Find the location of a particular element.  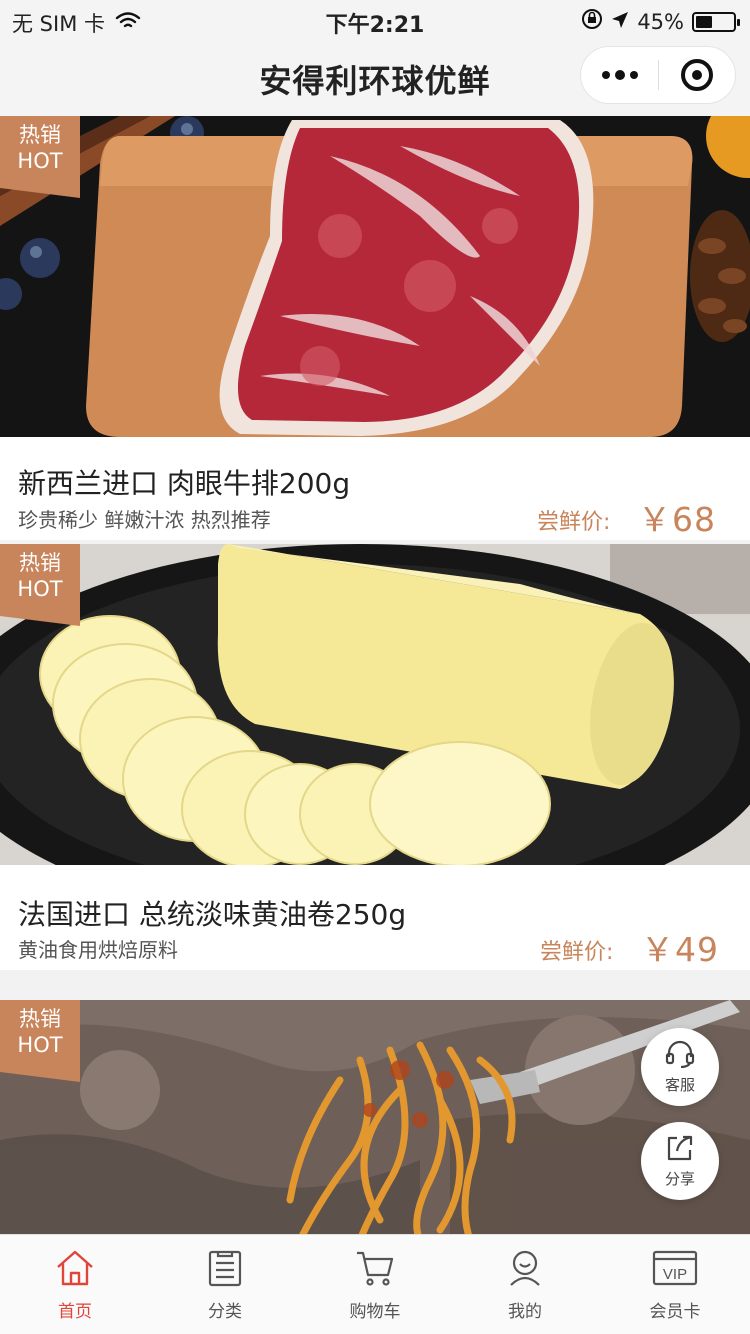

tab-label: 分类 is located at coordinates (225, 1312).